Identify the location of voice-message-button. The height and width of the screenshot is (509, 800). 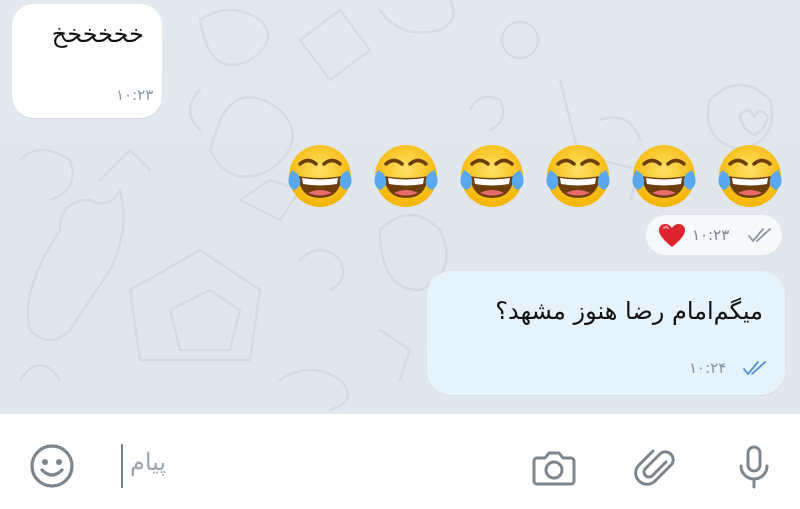
(754, 467).